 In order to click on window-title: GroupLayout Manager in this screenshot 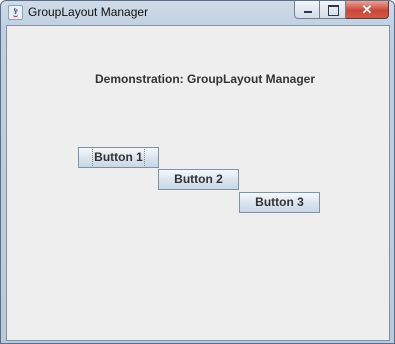, I will do `click(88, 12)`.